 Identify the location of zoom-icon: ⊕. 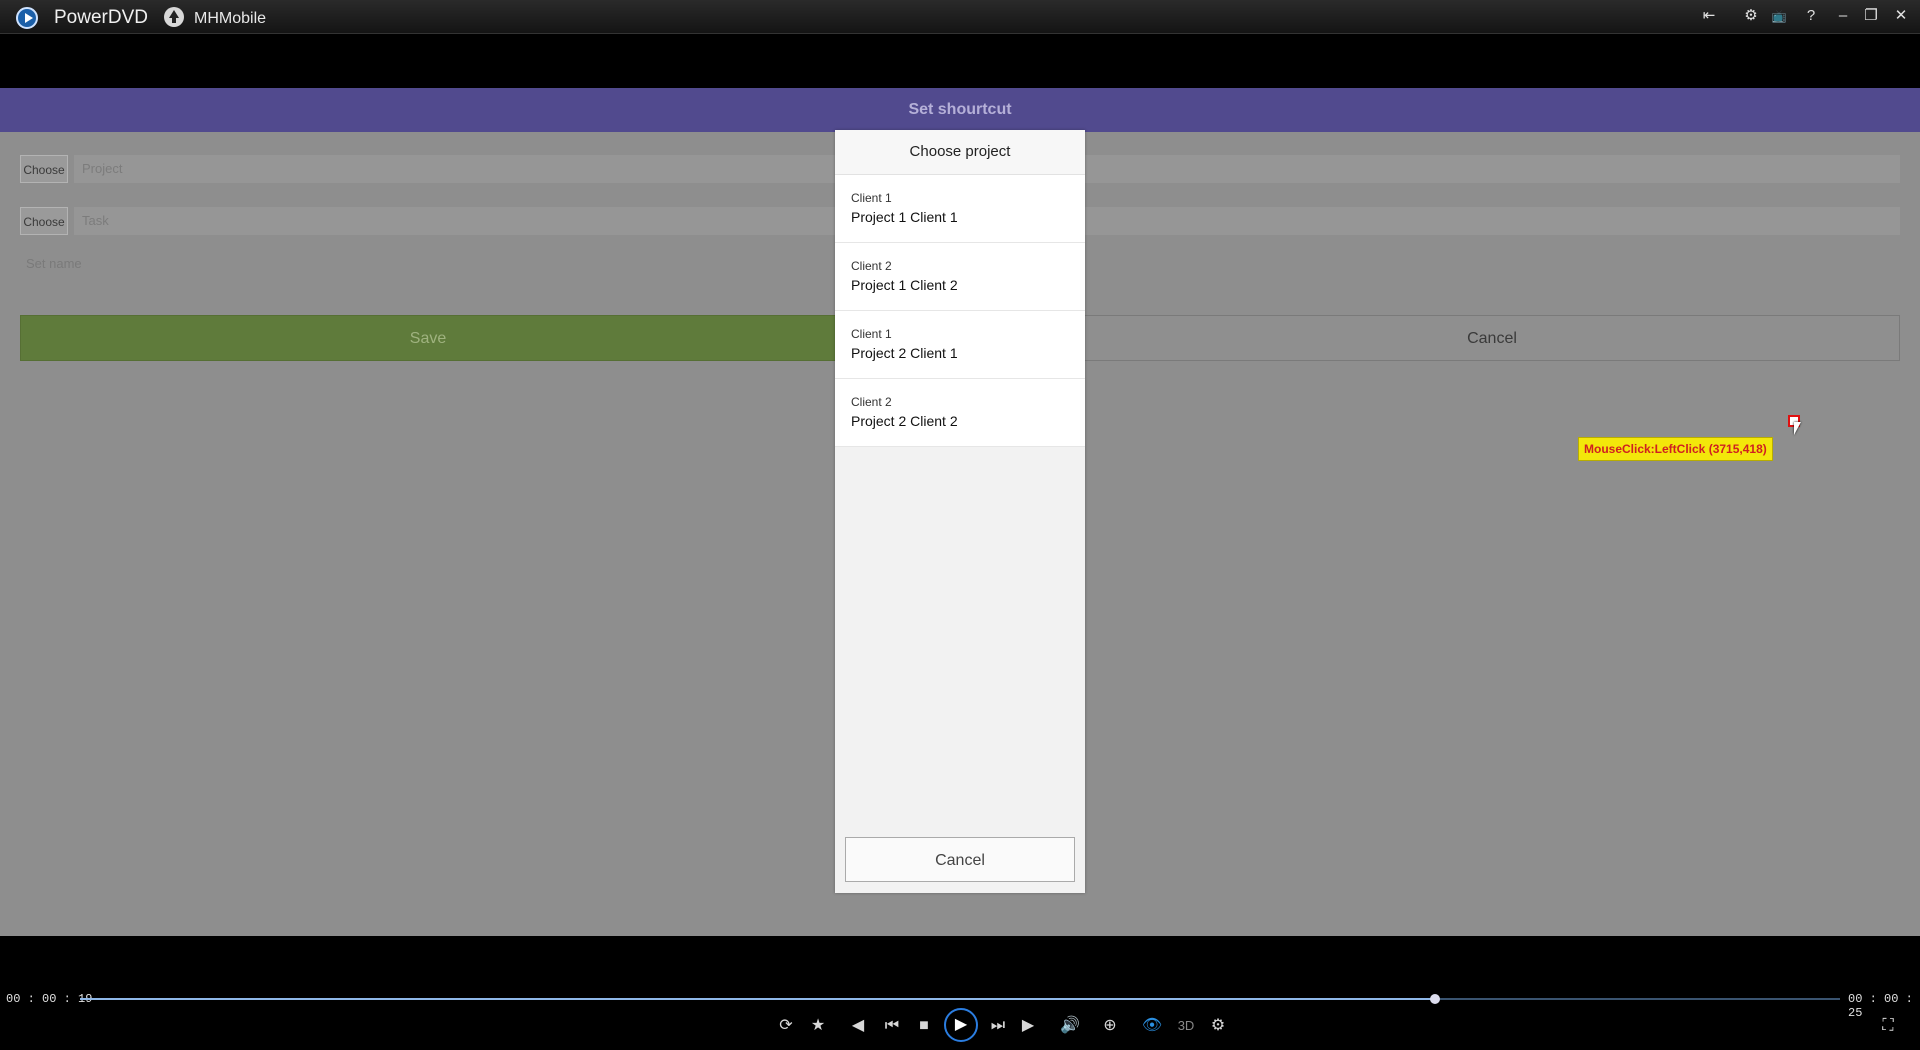
(1110, 1026).